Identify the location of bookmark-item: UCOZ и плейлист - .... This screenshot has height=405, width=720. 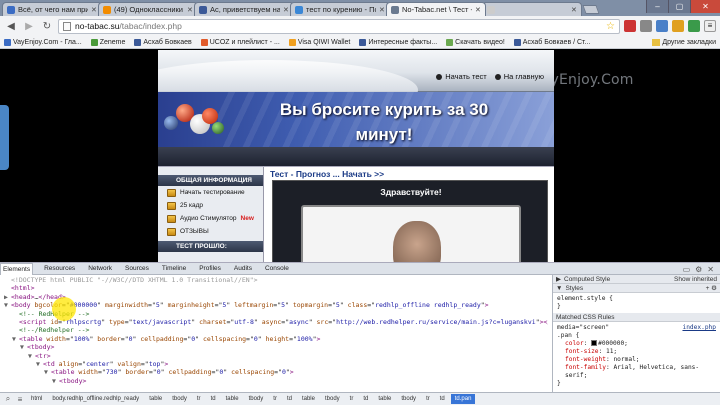
(240, 42).